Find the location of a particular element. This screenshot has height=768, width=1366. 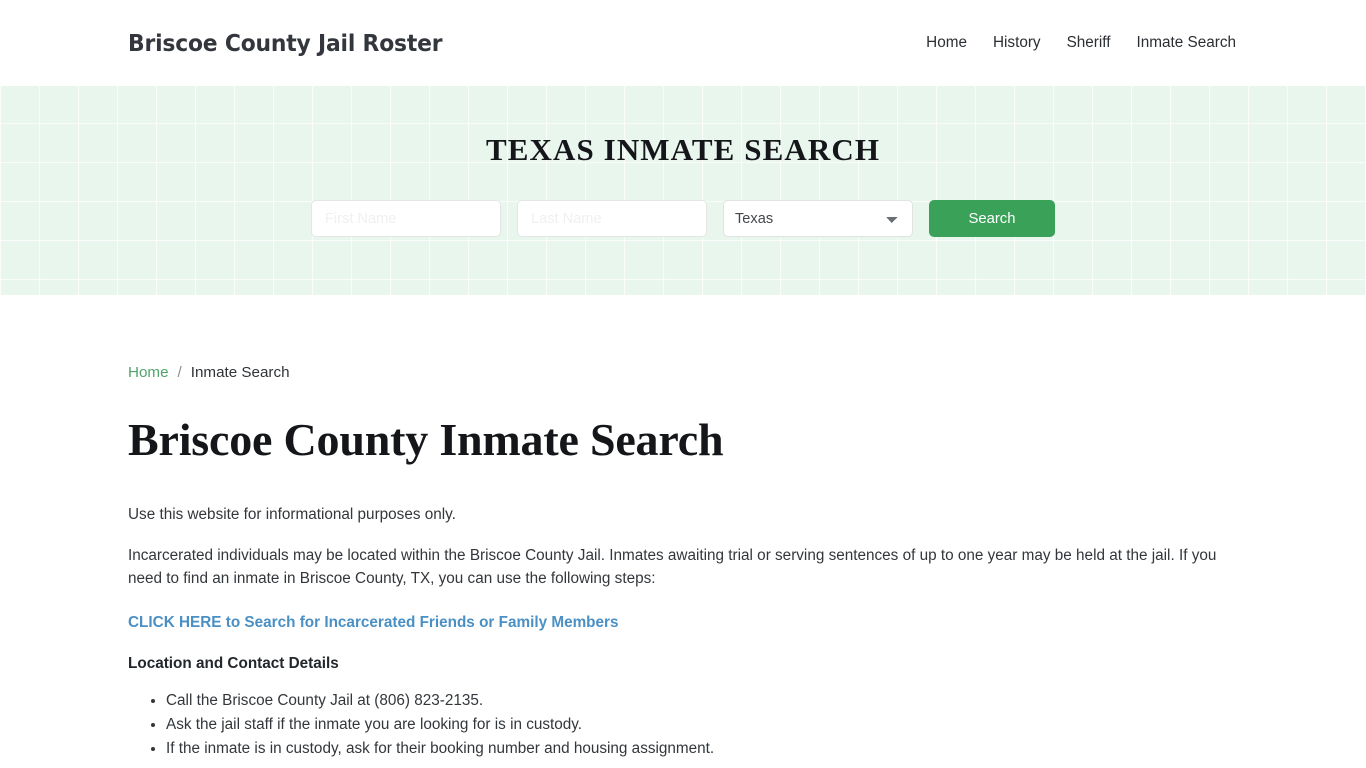

page-title: Briscoe County Inmate Search is located at coordinates (426, 439).